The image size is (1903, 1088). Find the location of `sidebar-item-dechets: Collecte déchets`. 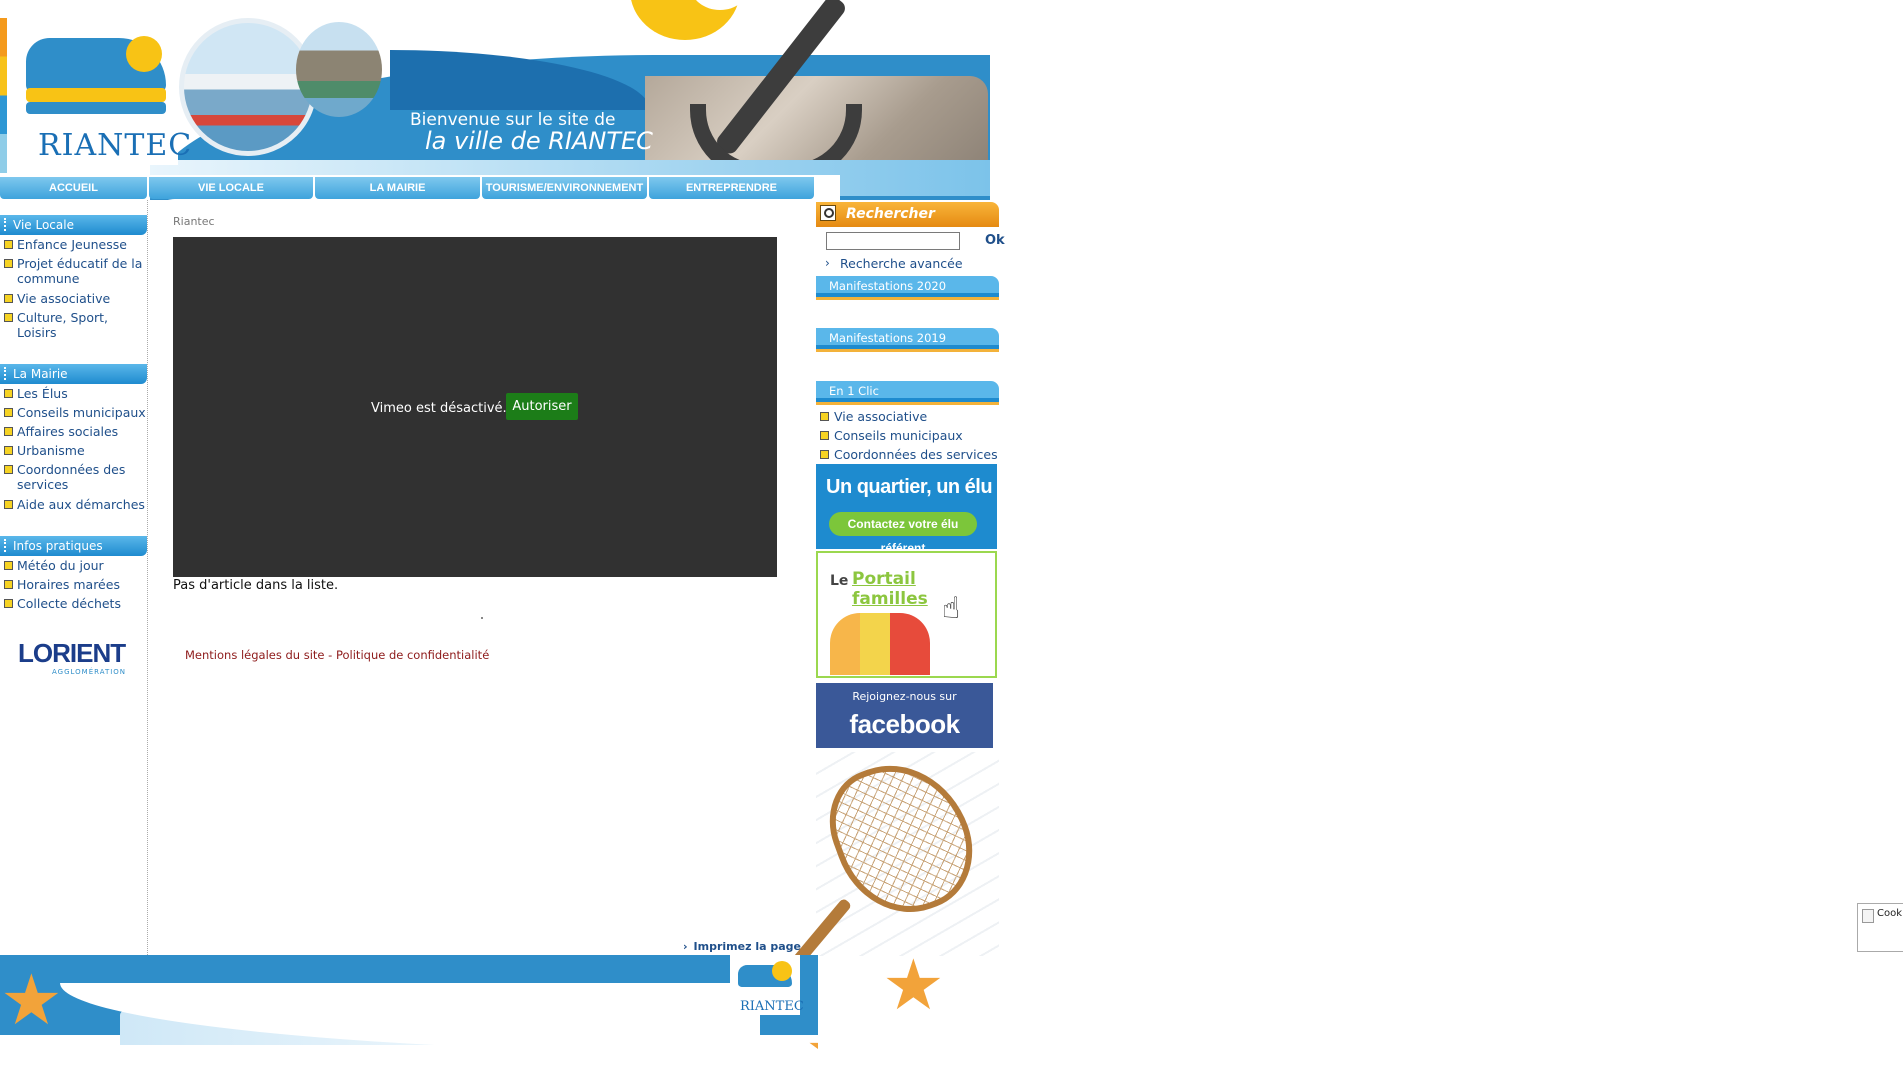

sidebar-item-dechets: Collecte déchets is located at coordinates (73, 603).